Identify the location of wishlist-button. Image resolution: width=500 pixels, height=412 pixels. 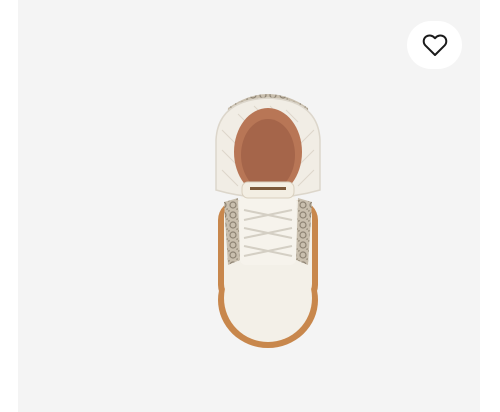
(434, 45).